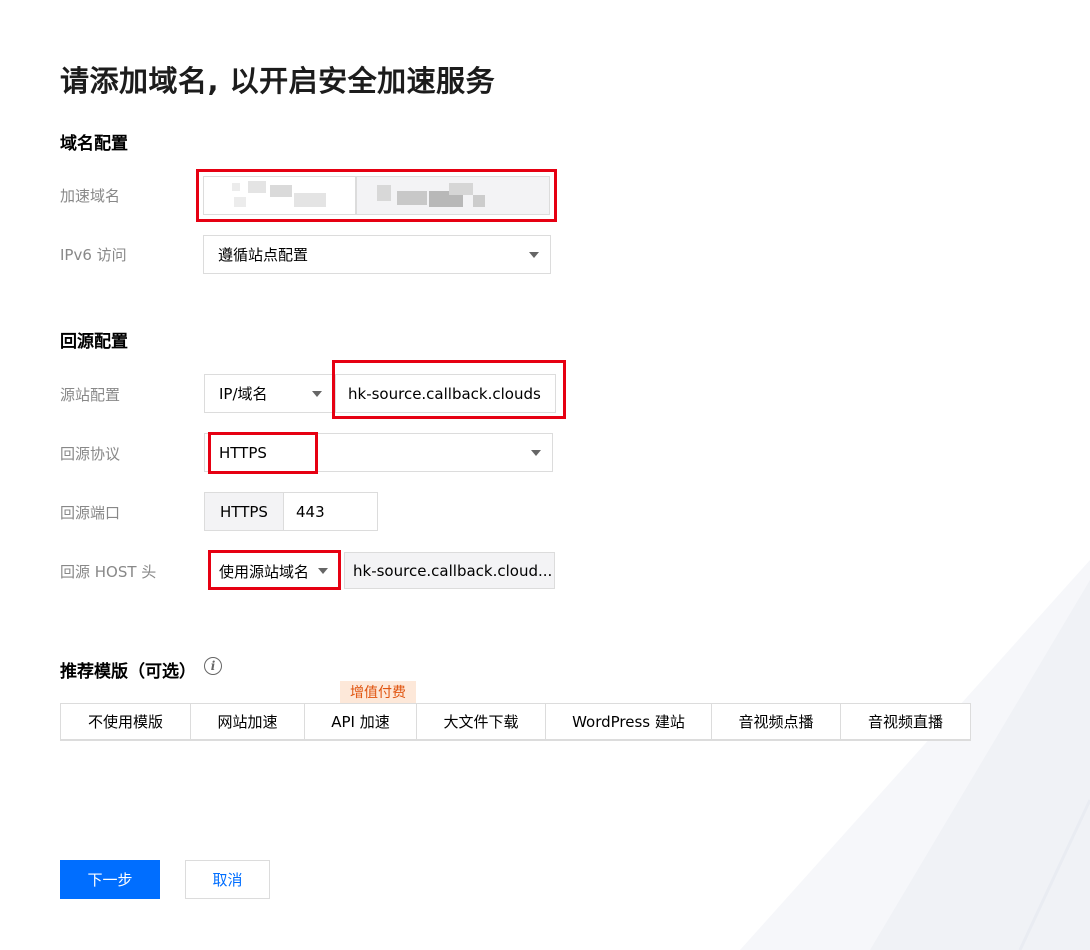 This screenshot has width=1090, height=950. I want to click on label-origin-site: 源站配置, so click(90, 395).